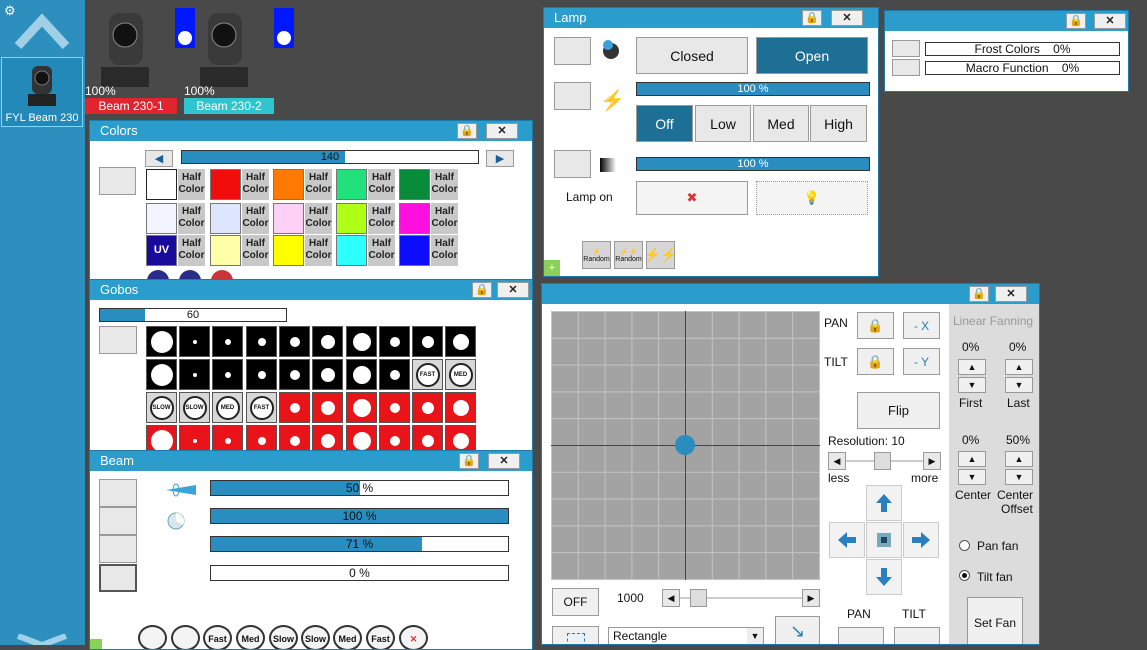 The image size is (1147, 650). What do you see at coordinates (972, 477) in the screenshot?
I see `center-down-button: ▼` at bounding box center [972, 477].